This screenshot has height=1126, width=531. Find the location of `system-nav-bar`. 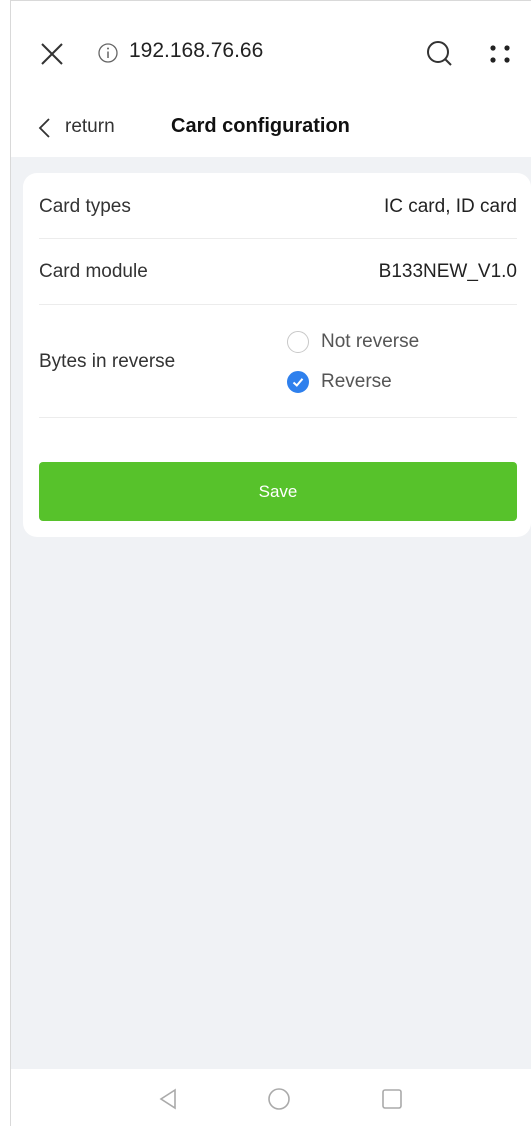

system-nav-bar is located at coordinates (271, 1097).